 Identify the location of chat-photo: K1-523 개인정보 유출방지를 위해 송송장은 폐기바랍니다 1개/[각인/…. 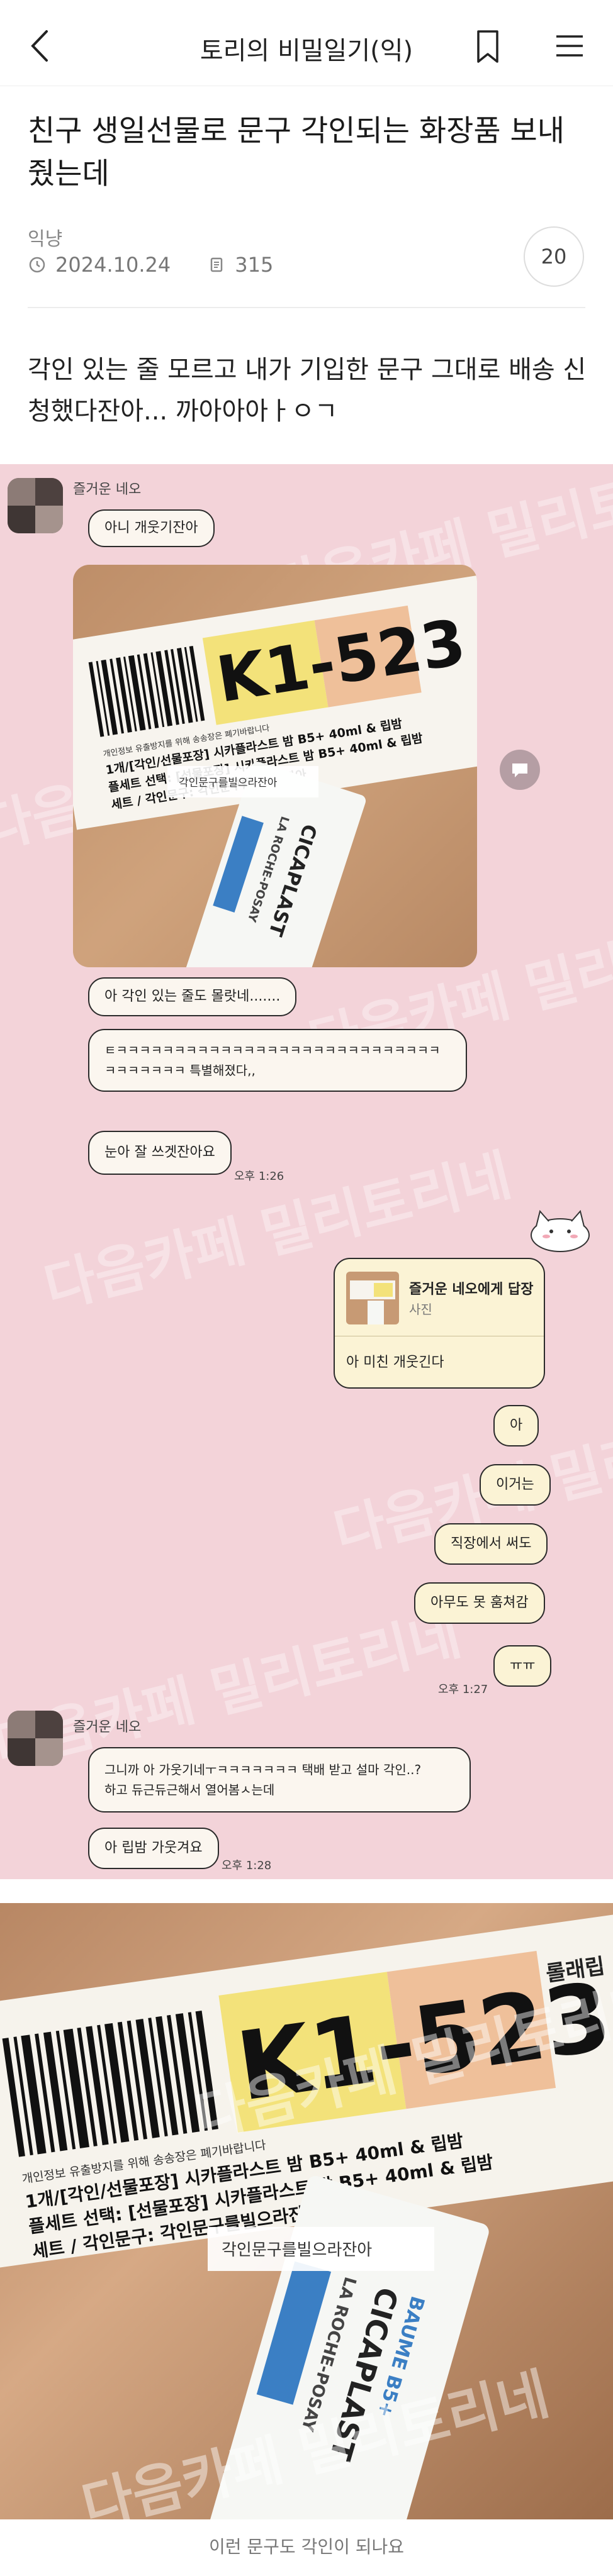
(275, 766).